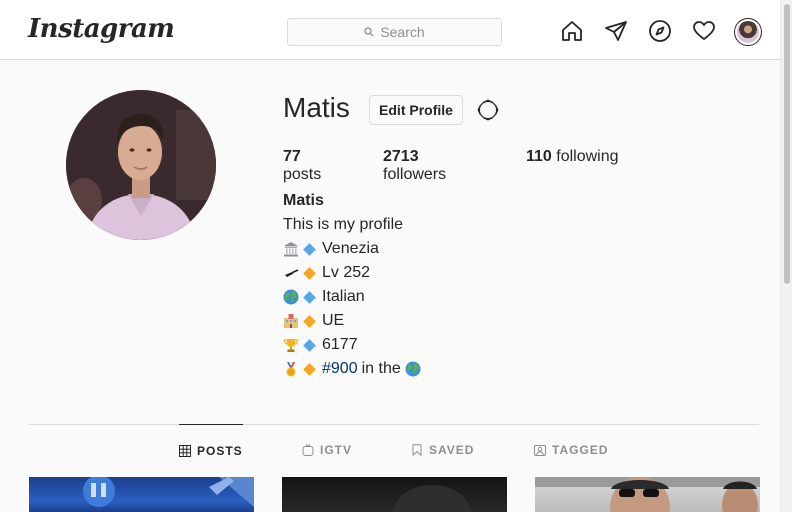 This screenshot has width=792, height=512. What do you see at coordinates (302, 174) in the screenshot?
I see `posts-label: posts` at bounding box center [302, 174].